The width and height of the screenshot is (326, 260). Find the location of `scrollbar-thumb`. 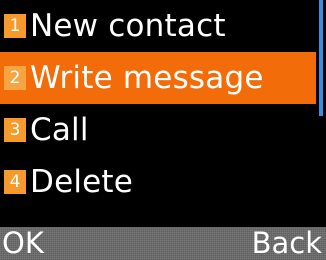

scrollbar-thumb is located at coordinates (321, 58).